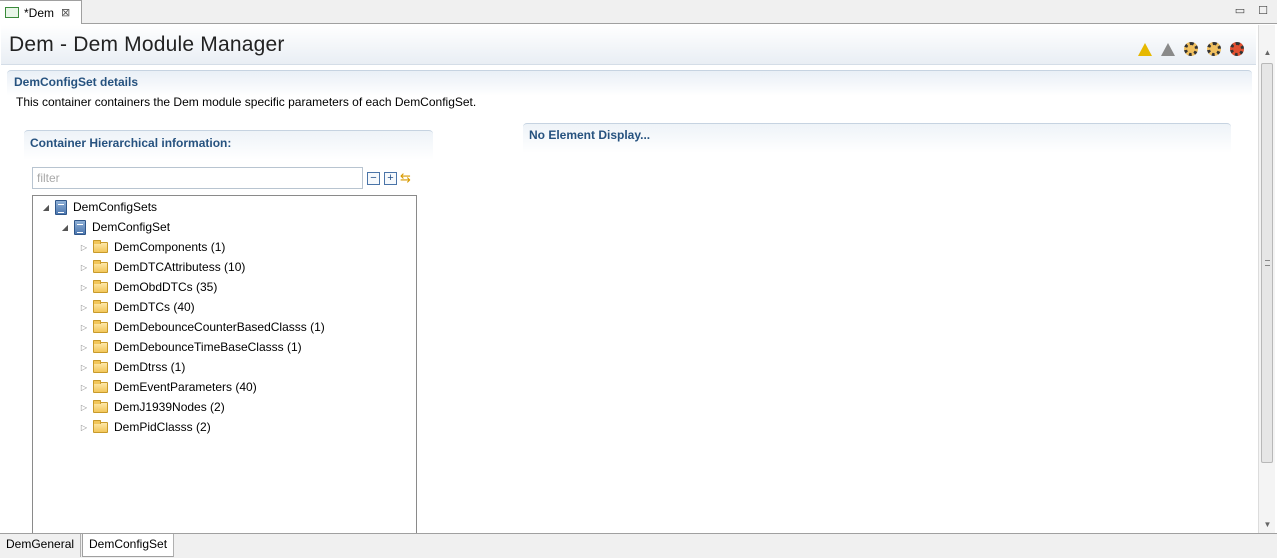 The image size is (1277, 558). Describe the element at coordinates (638, 12) in the screenshot. I see `editor-tab-bar: *Dem ⊠ ▭ ☐` at that location.